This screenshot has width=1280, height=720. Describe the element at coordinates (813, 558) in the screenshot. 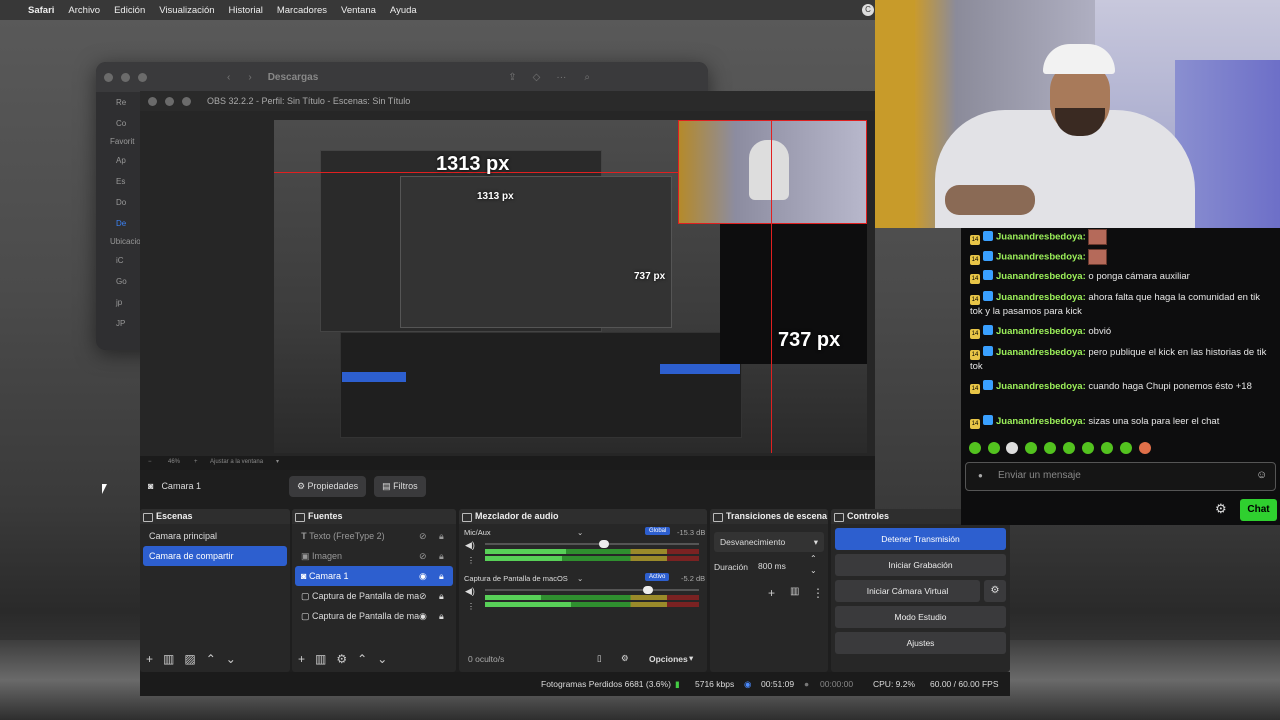

I see `stepper-up-icon: ⌃` at that location.